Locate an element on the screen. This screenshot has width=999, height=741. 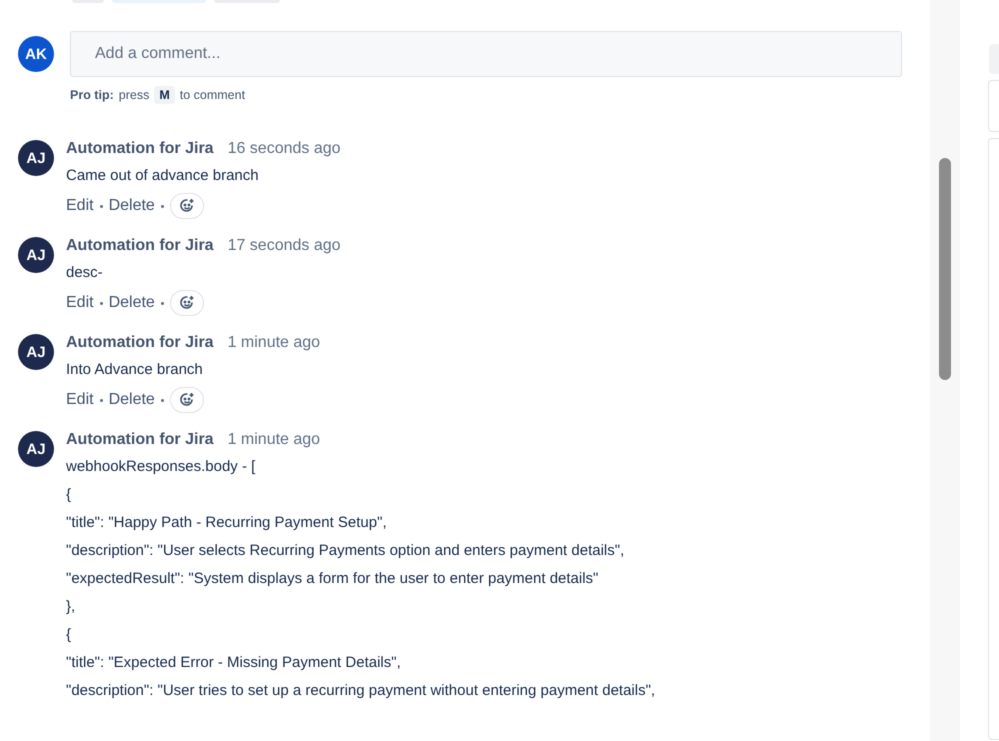
pro-tip-label: Pro tip: is located at coordinates (92, 95).